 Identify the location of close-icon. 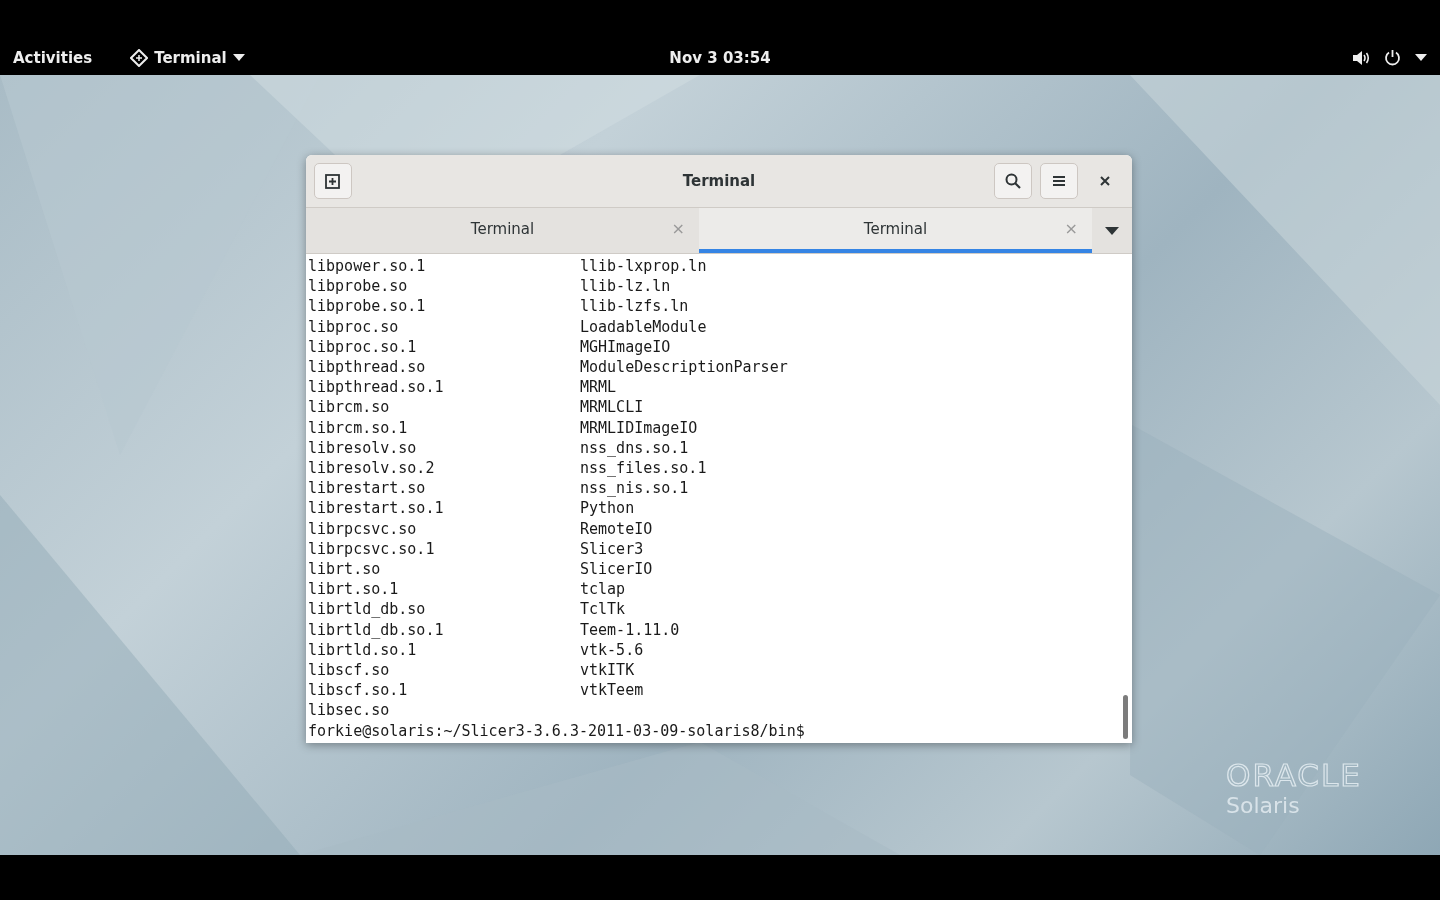
(1105, 181).